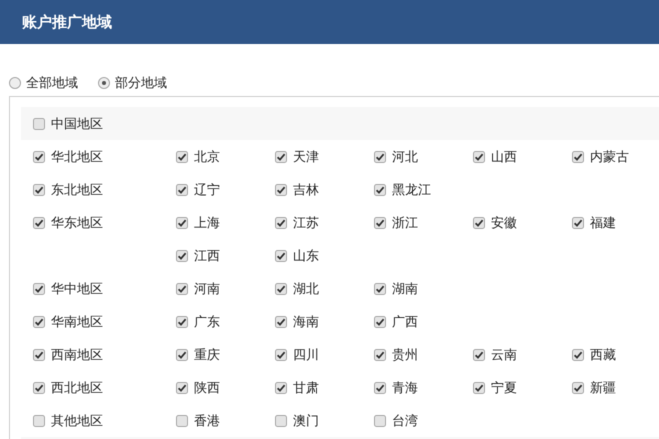 The image size is (659, 439). Describe the element at coordinates (306, 289) in the screenshot. I see `checkbox-label: 湖北` at that location.